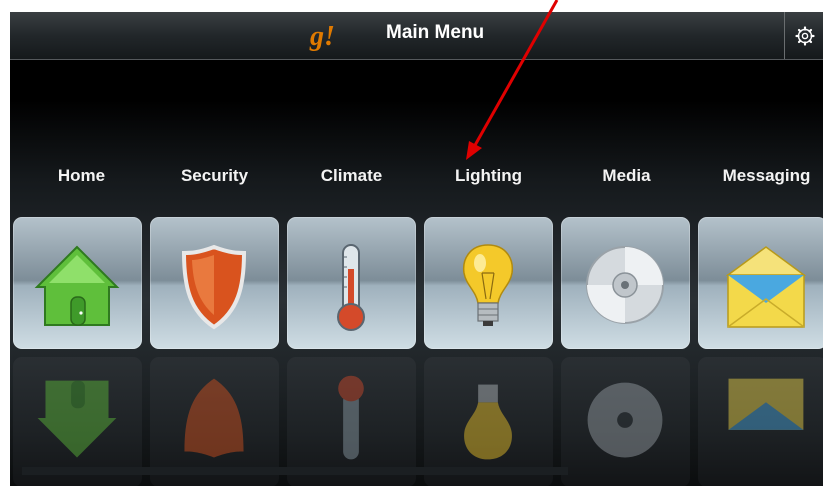 The width and height of the screenshot is (826, 499). I want to click on menu-label-home: Home, so click(81, 176).